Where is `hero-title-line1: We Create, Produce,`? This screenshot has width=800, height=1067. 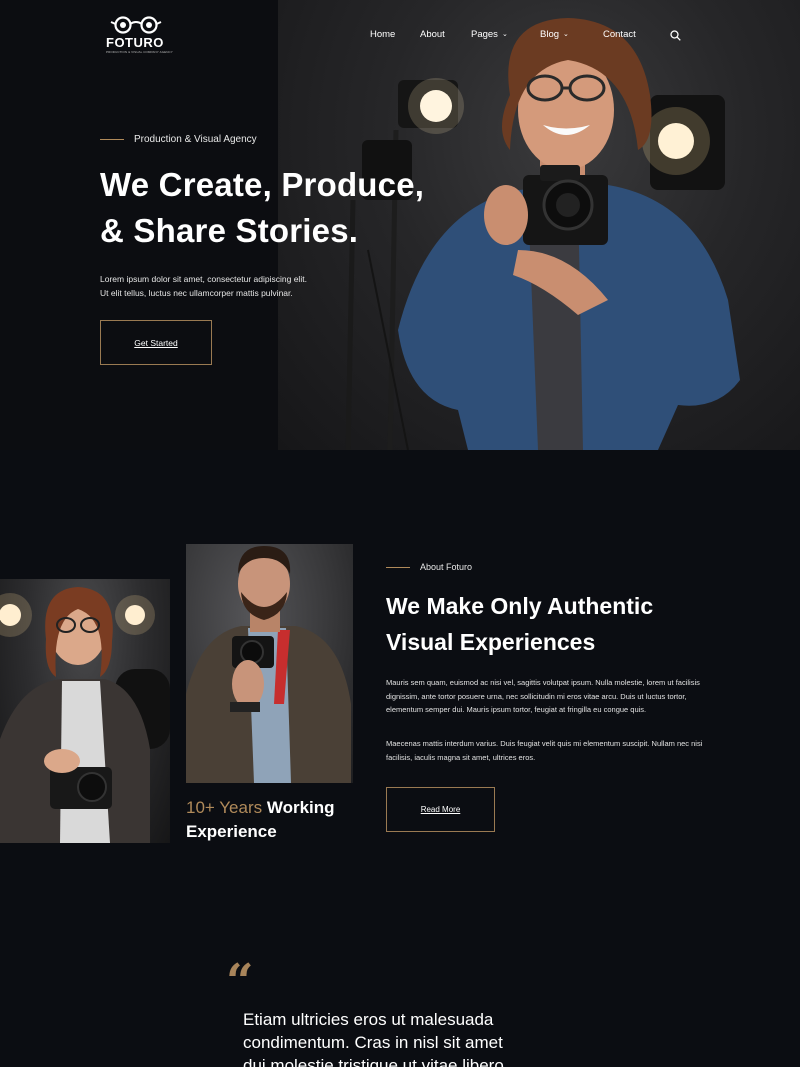
hero-title-line1: We Create, Produce, is located at coordinates (262, 184).